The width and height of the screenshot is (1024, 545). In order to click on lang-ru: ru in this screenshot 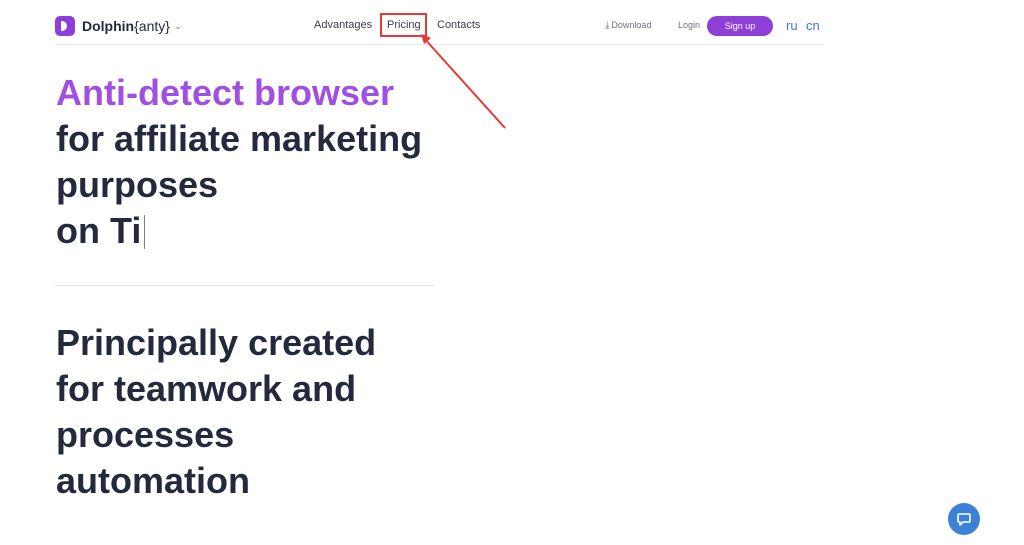, I will do `click(792, 25)`.